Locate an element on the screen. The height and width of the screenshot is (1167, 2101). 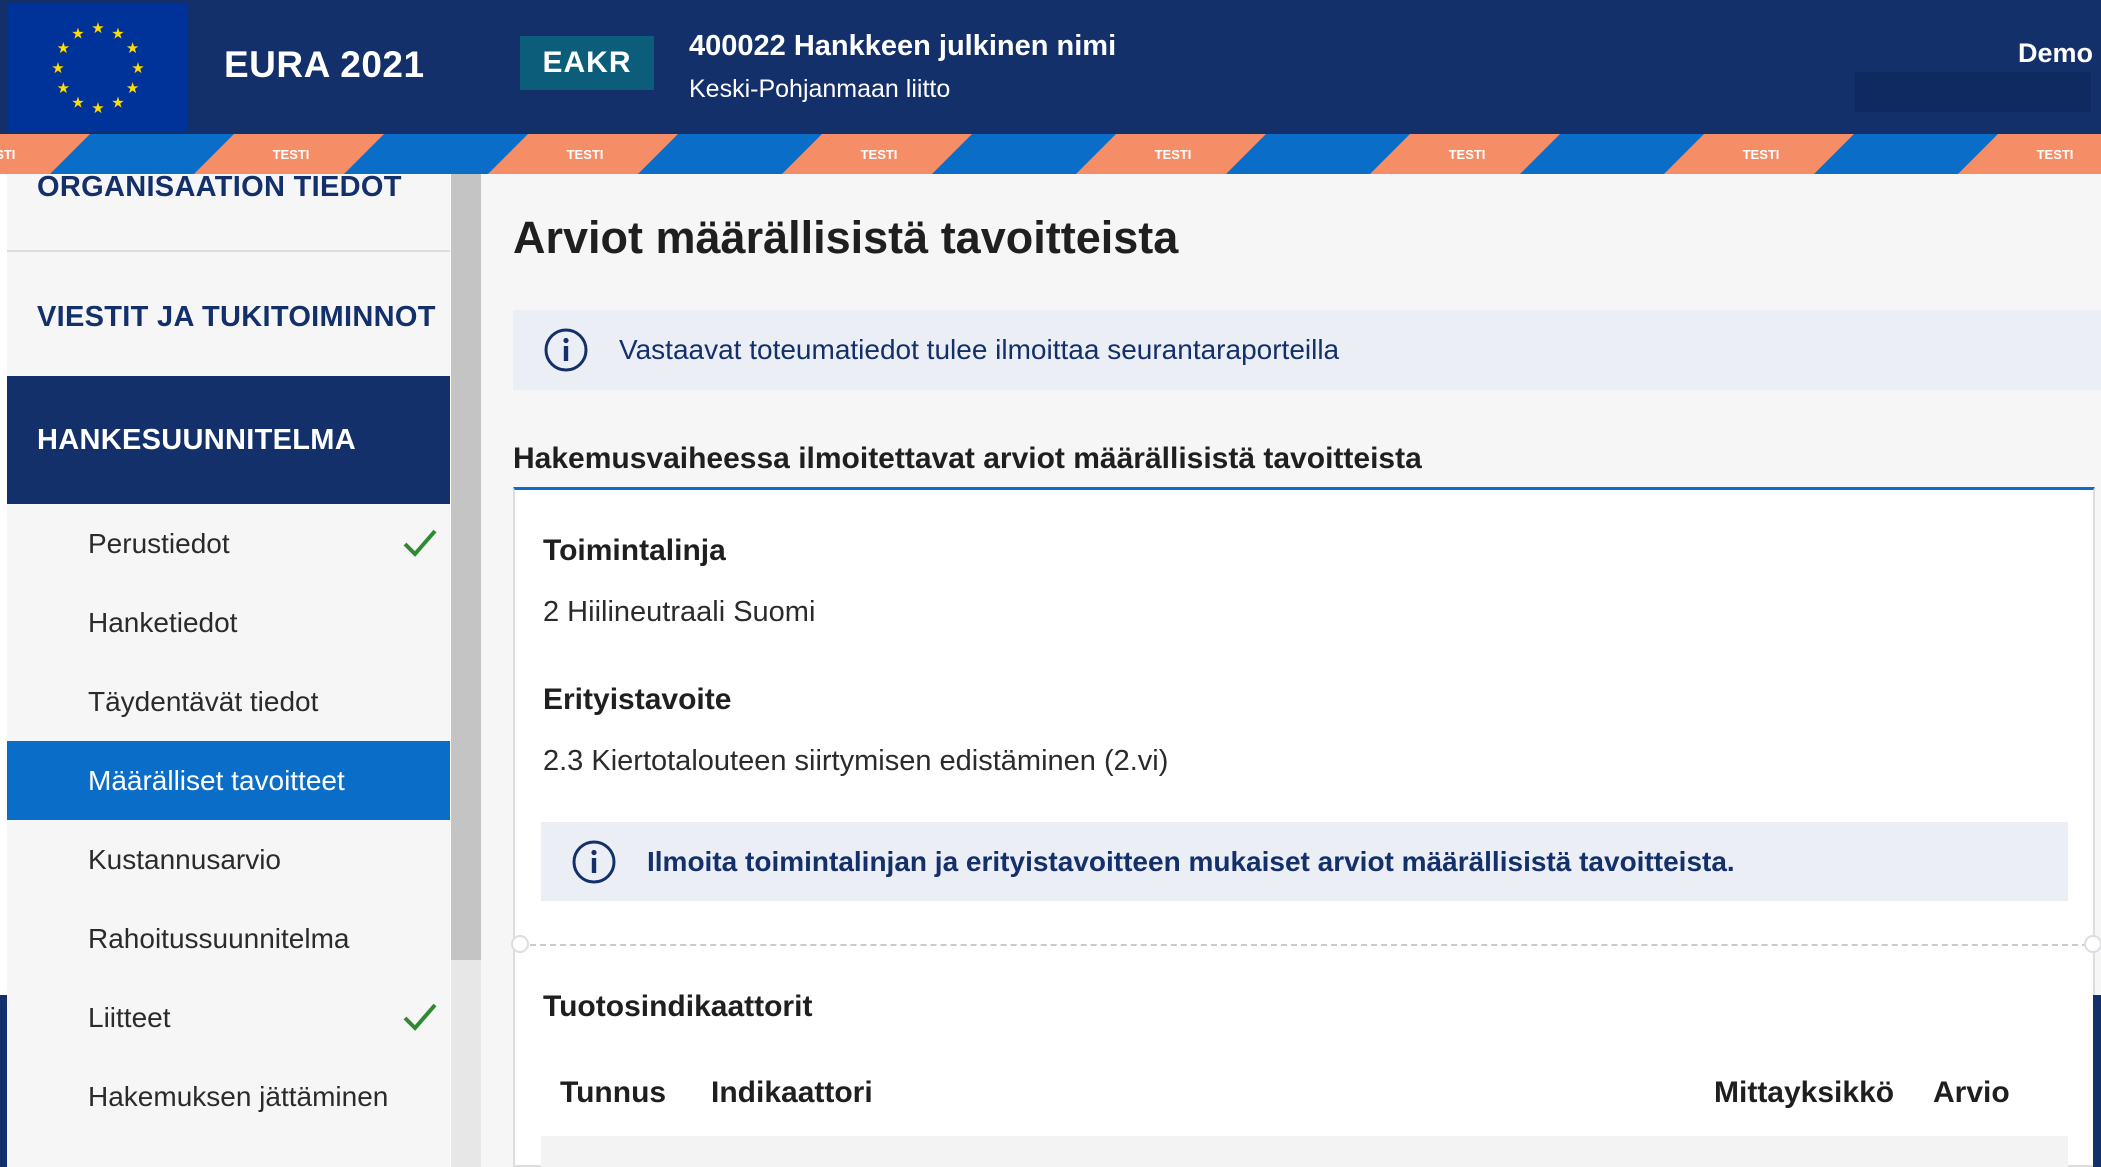
eu-stars-icon: ★ ★★★★★★★★★★★ is located at coordinates (97, 68).